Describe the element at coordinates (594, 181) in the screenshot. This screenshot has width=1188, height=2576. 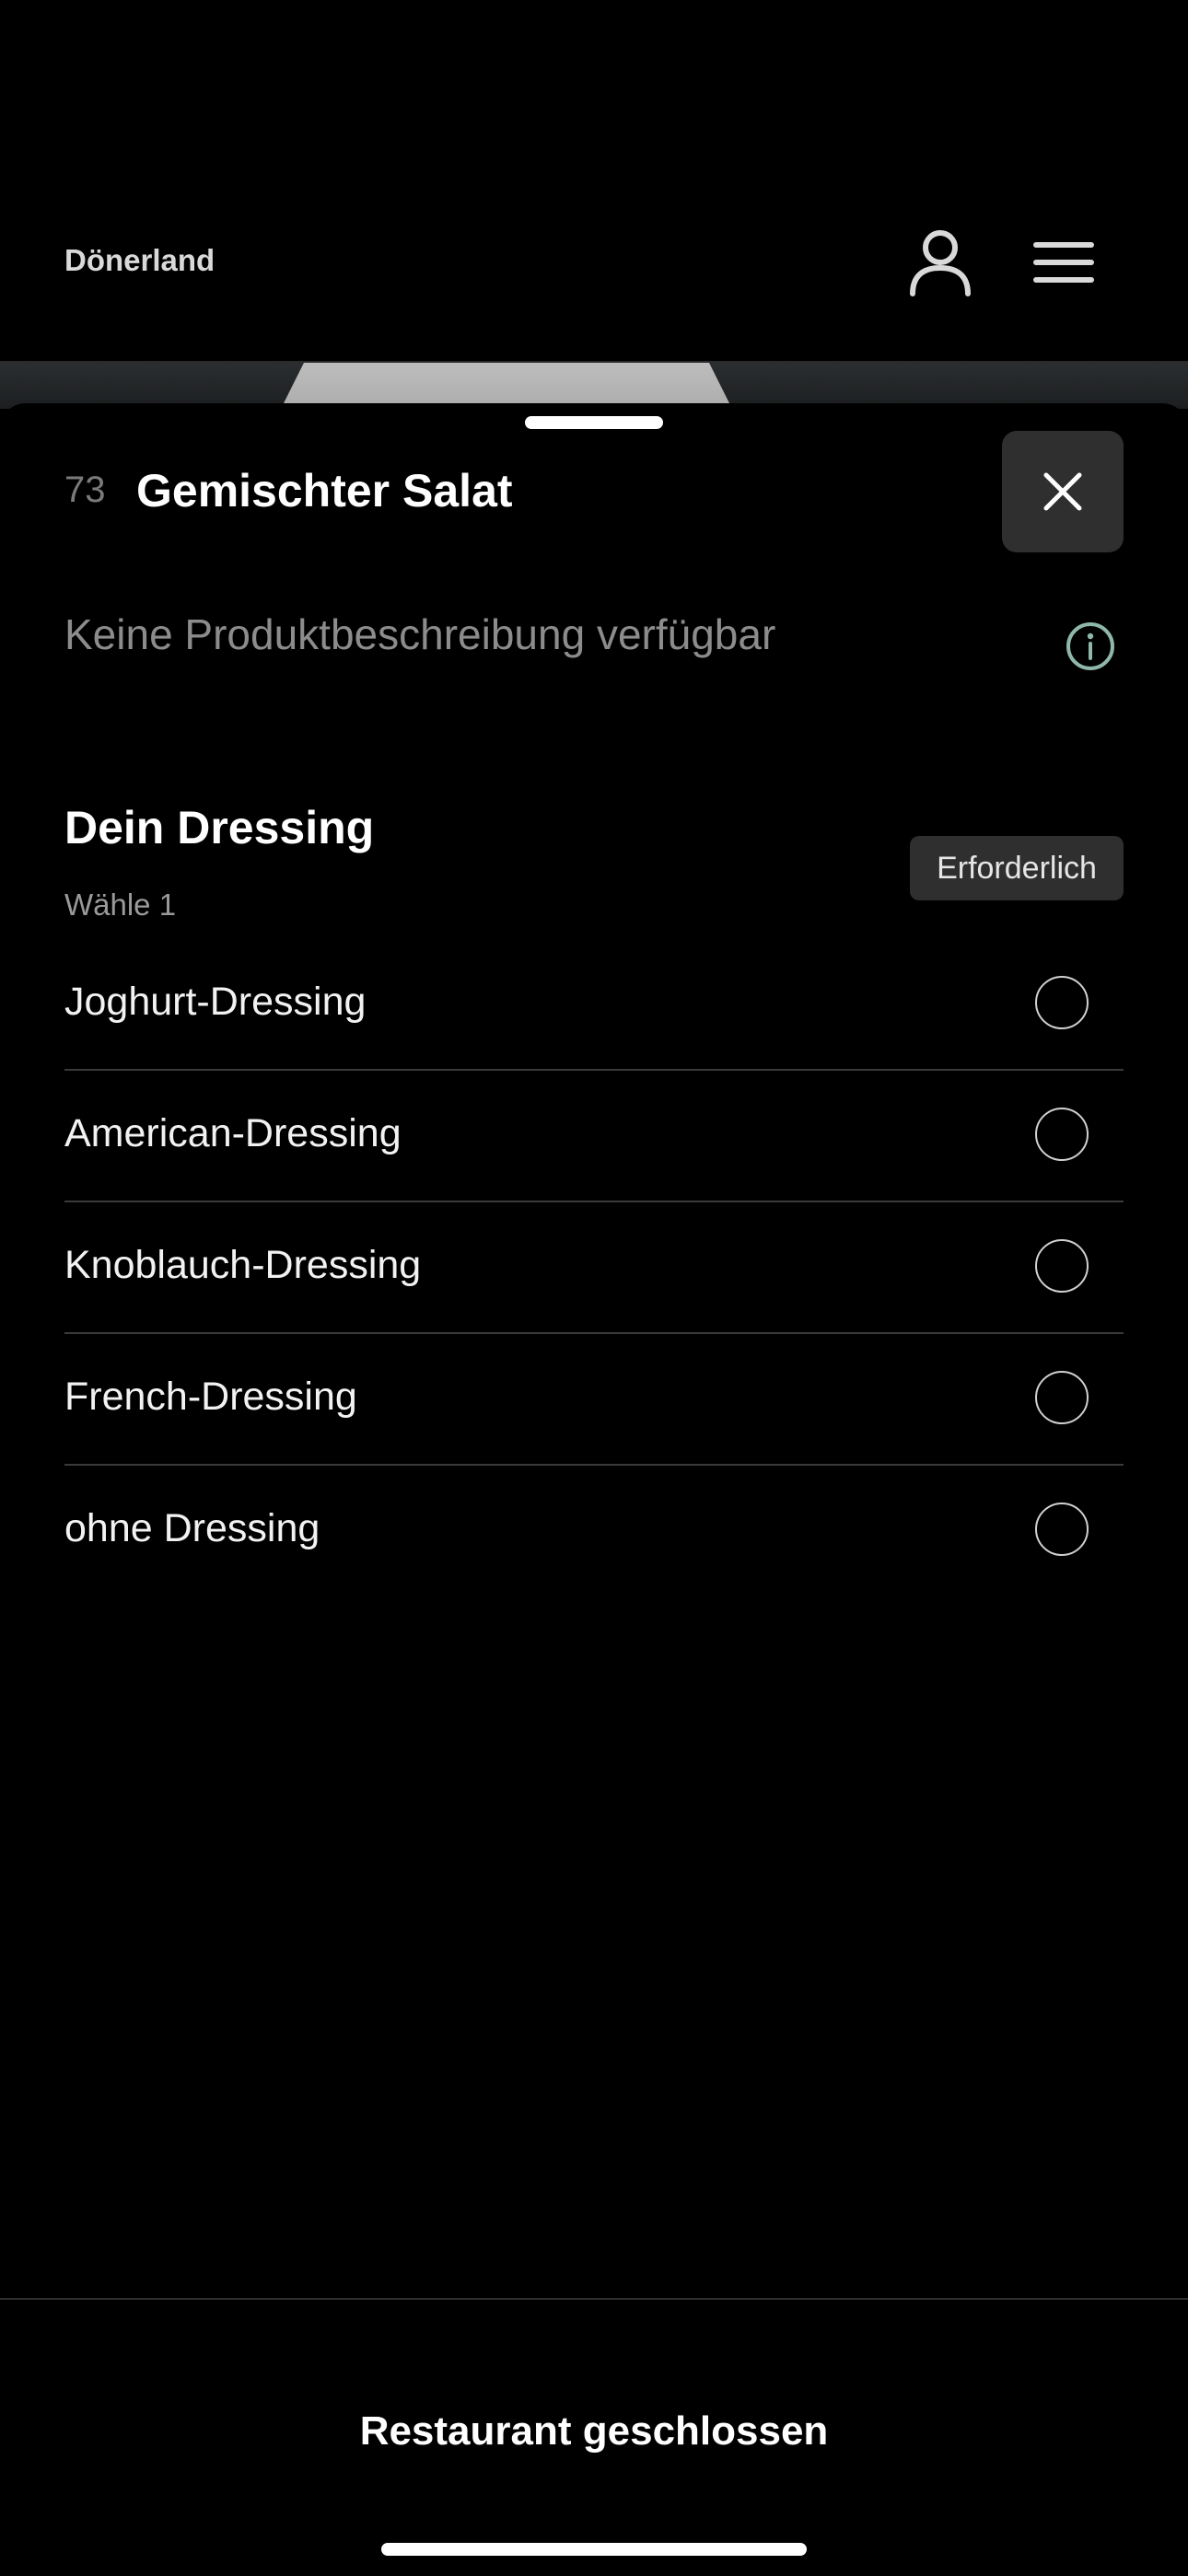
I see `top-navigation-bar: Dönerland` at that location.